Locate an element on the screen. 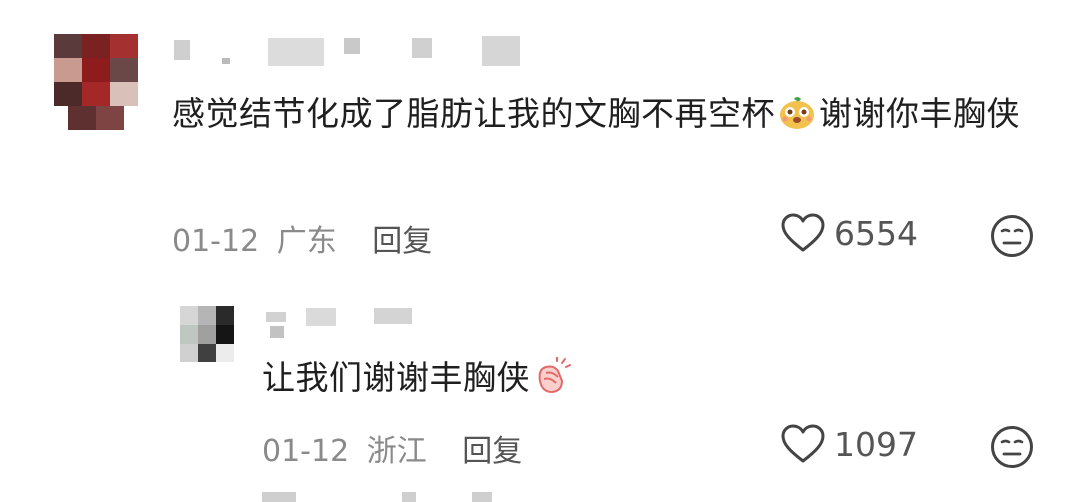 This screenshot has width=1080, height=502. face-emoji-icon is located at coordinates (797, 113).